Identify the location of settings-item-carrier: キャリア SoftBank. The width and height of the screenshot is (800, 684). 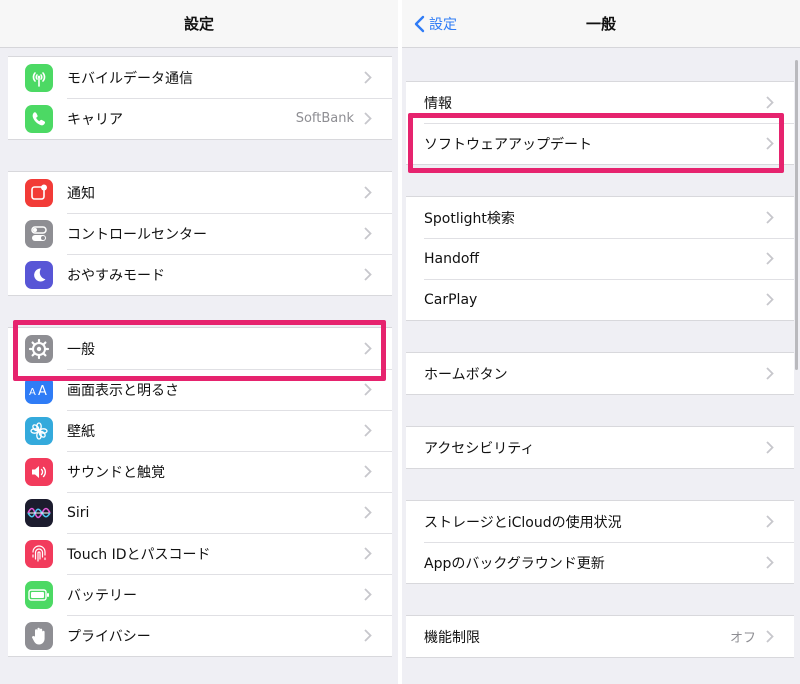
(200, 118).